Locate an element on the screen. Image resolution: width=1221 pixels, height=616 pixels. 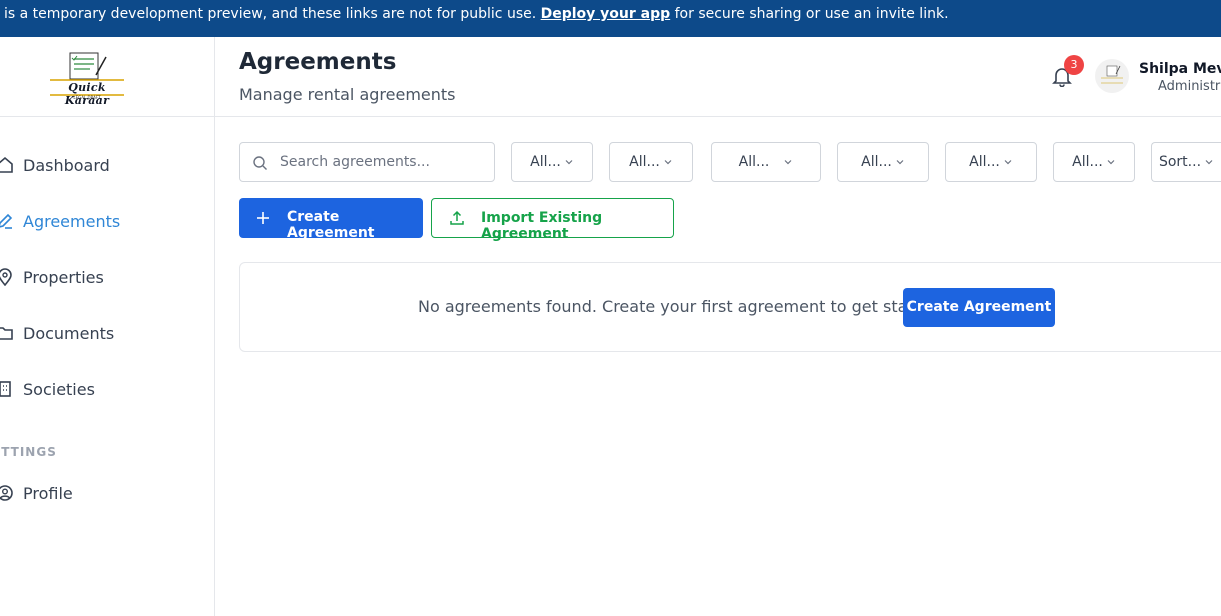
user-circle-icon is located at coordinates (8, 493).